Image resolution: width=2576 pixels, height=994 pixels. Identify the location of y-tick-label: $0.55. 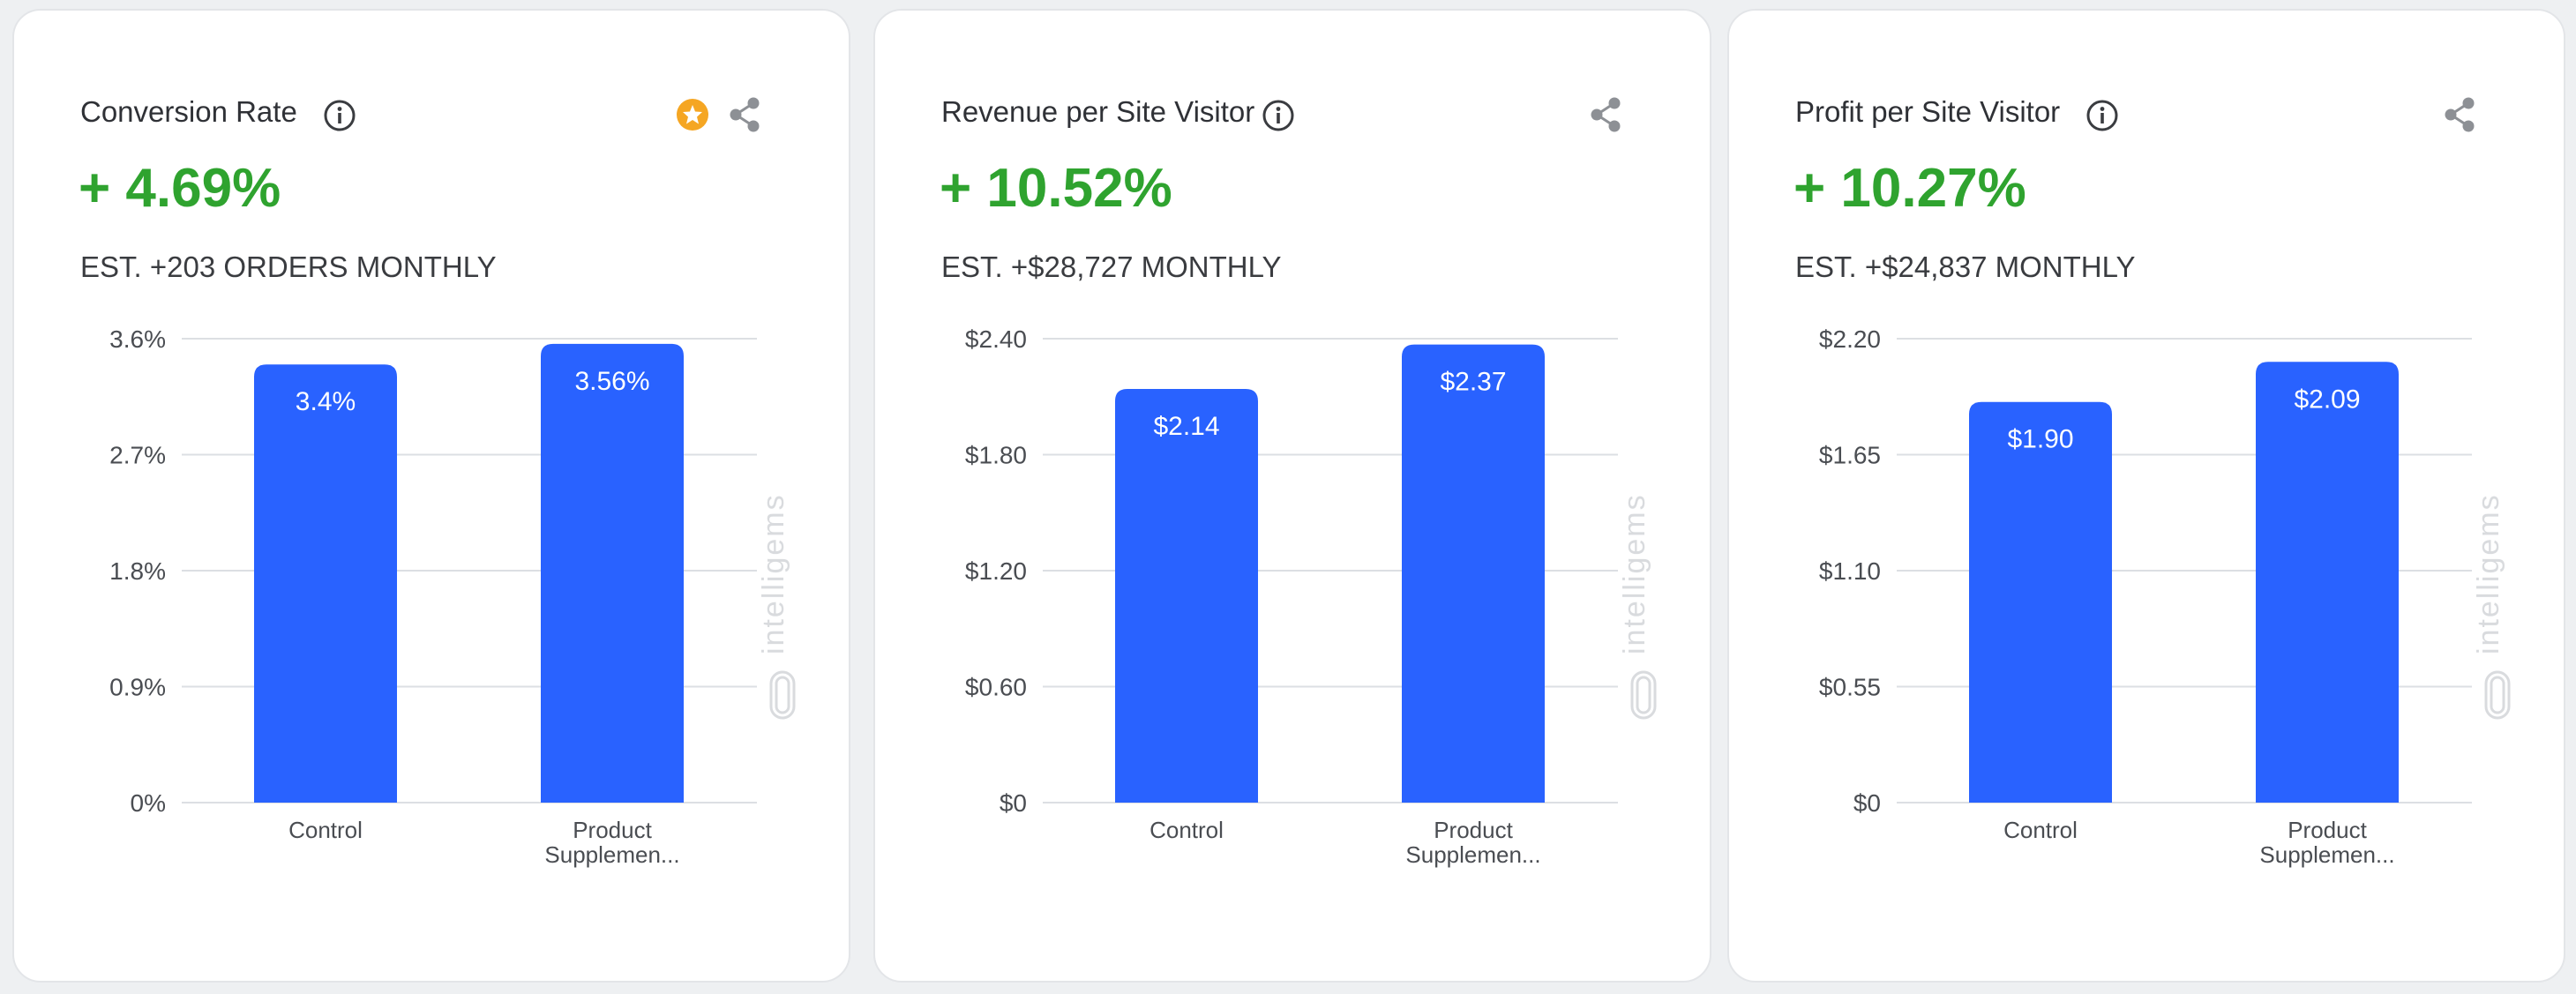
(1850, 688).